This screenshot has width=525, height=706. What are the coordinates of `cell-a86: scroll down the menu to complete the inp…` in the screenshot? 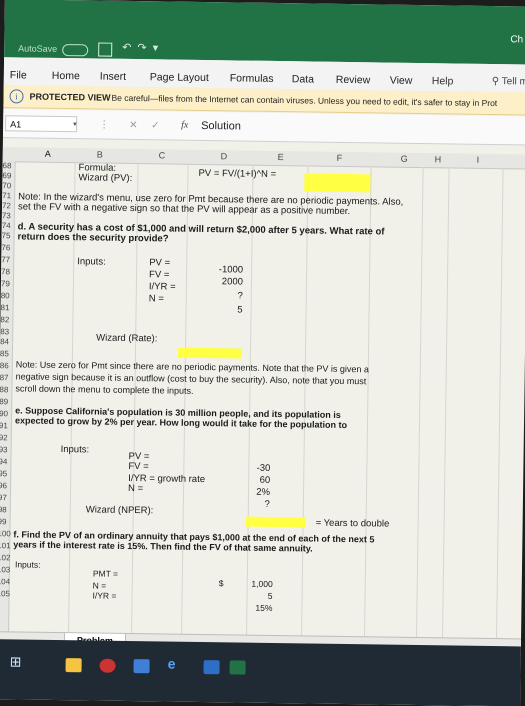 It's located at (104, 389).